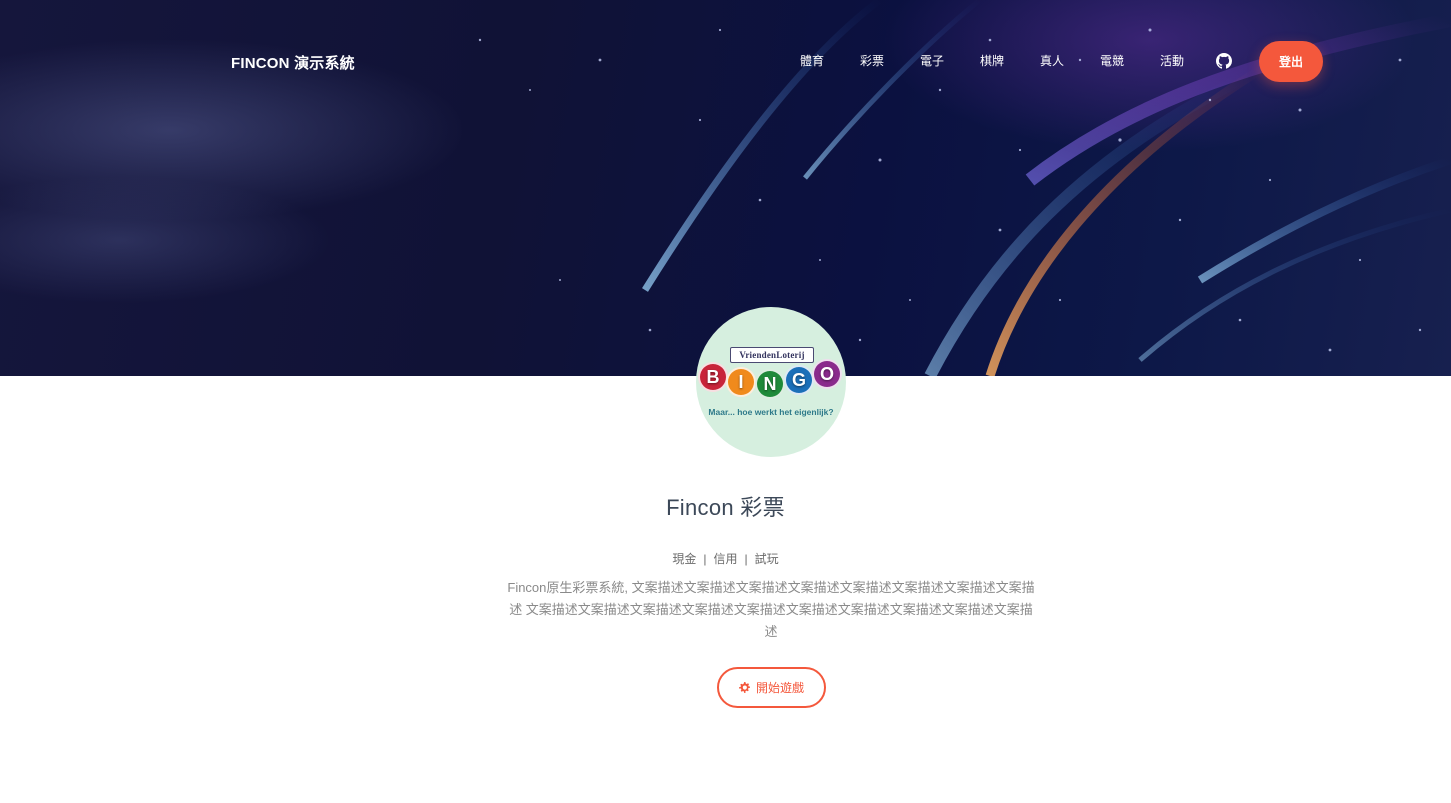 The width and height of the screenshot is (1451, 803). I want to click on game-modes: 現金 | 信用 | 試玩, so click(725, 558).